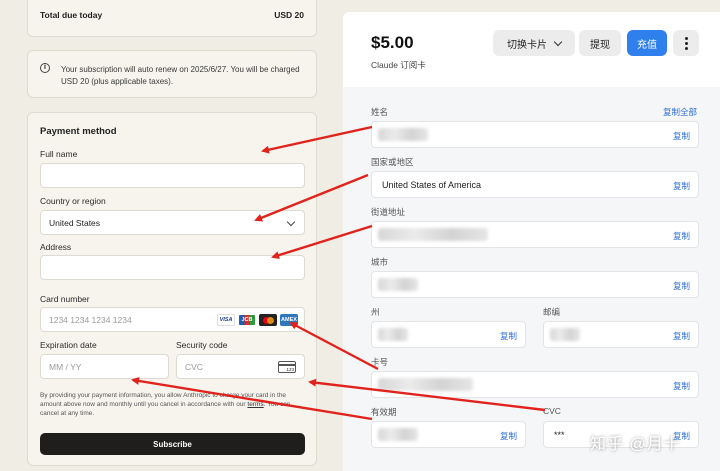  Describe the element at coordinates (635, 444) in the screenshot. I see `watermark: 知乎 @月十` at that location.